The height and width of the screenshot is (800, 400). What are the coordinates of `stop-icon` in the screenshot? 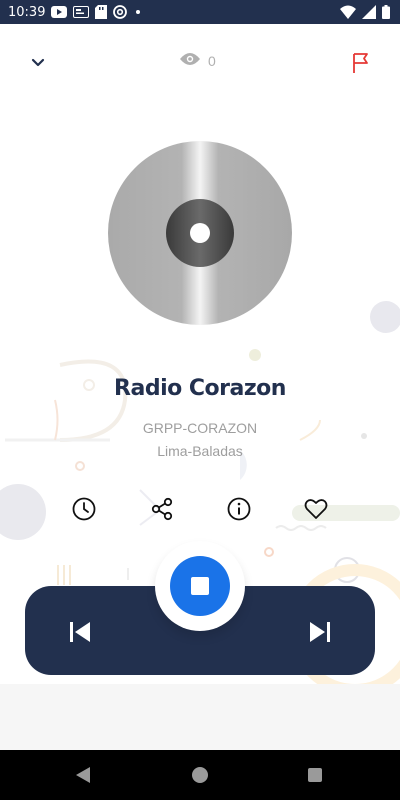 It's located at (200, 586).